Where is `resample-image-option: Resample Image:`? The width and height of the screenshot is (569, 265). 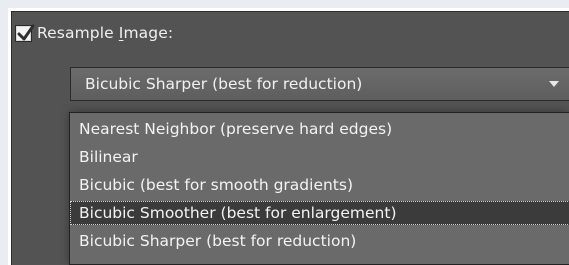 resample-image-option: Resample Image: is located at coordinates (94, 33).